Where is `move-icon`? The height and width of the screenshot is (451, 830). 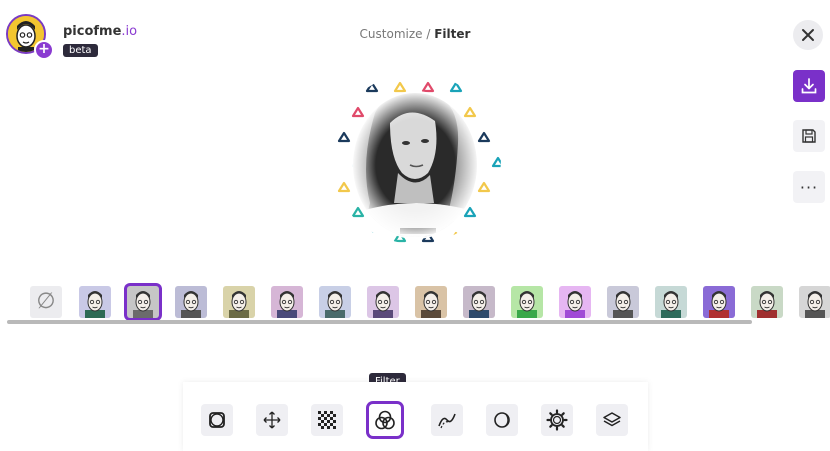
move-icon is located at coordinates (272, 420).